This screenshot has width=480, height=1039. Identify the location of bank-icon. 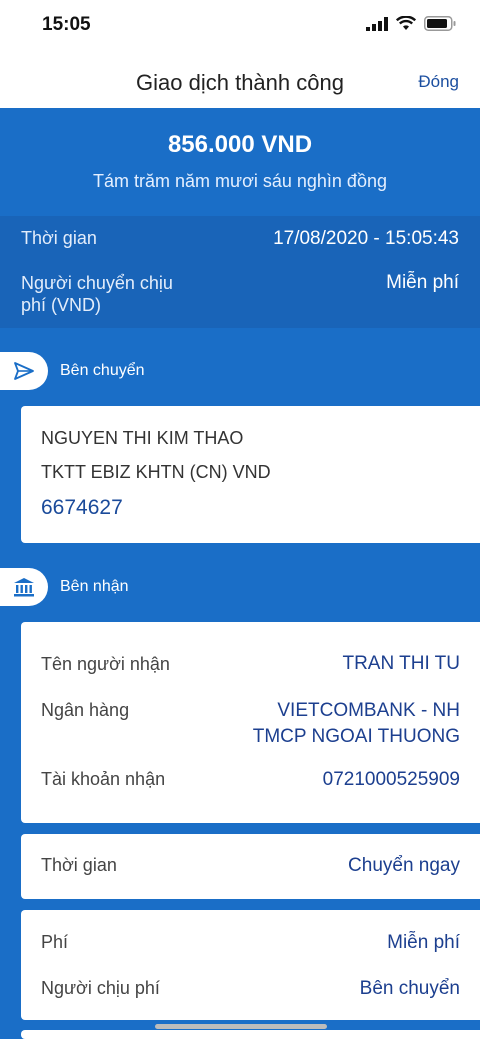
(24, 587).